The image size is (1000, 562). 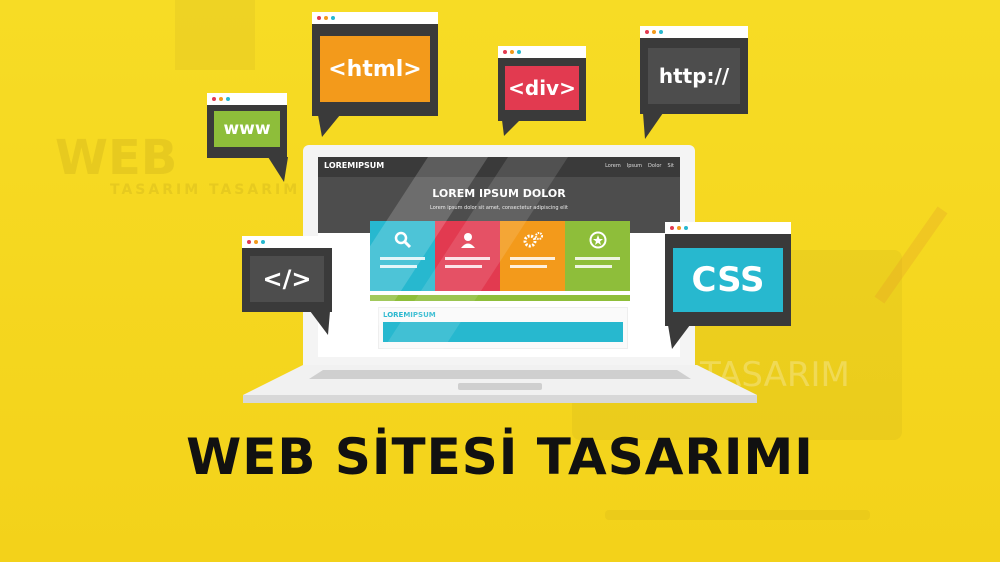 I want to click on page-title: WEB SİTESİ TASARIMI, so click(x=500, y=457).